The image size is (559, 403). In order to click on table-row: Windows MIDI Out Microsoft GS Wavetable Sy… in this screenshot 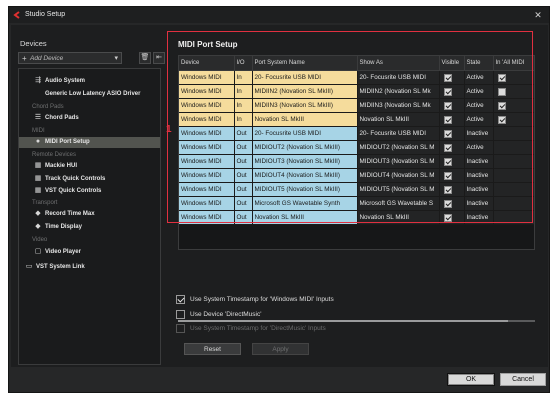, I will do `click(356, 203)`.